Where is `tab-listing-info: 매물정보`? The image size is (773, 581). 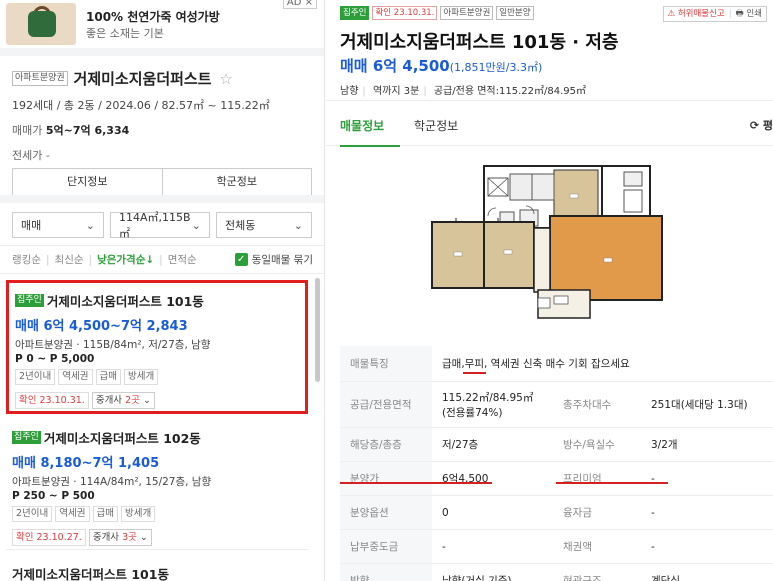
tab-listing-info: 매물정보 is located at coordinates (362, 125).